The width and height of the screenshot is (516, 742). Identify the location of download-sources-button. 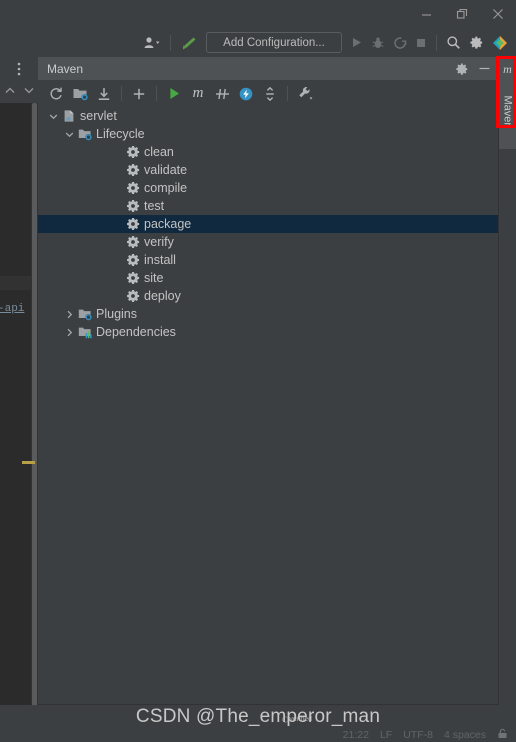
(104, 94).